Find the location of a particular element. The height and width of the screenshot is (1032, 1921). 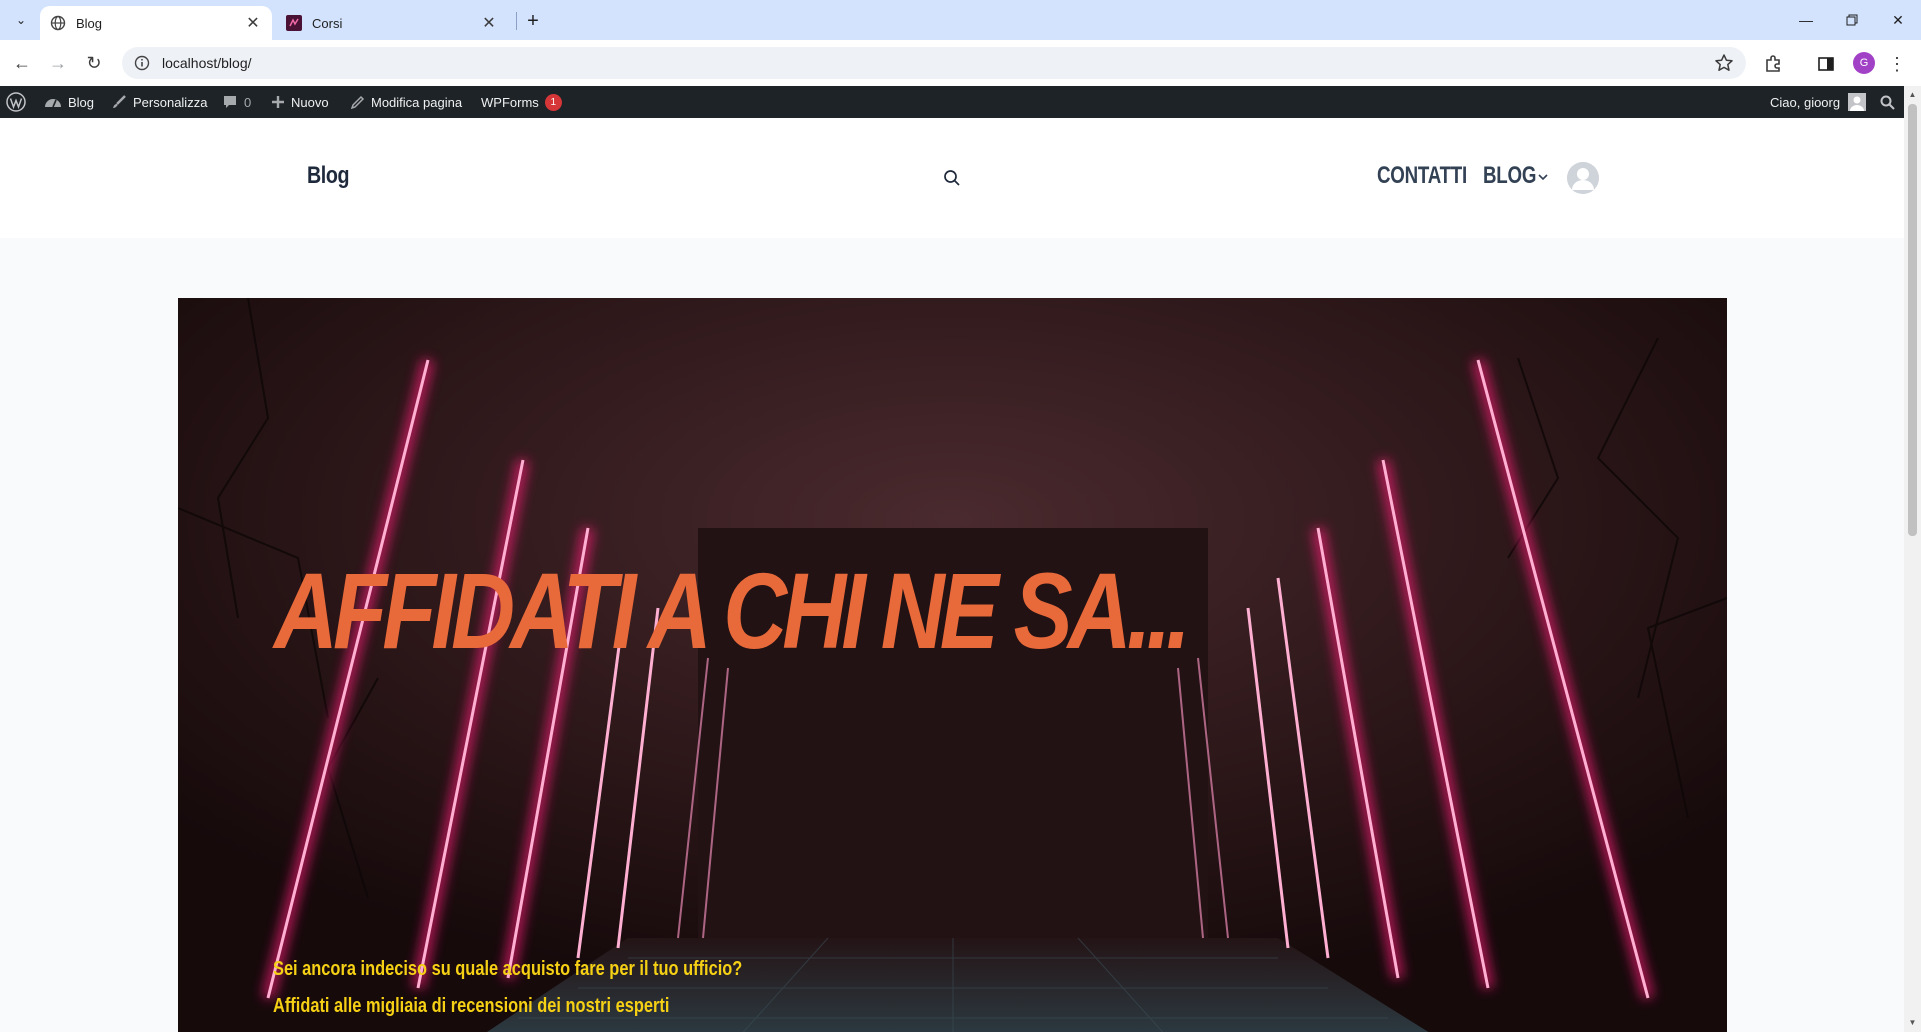

site-header: Blog CONTATTI BLOG is located at coordinates (952, 178).